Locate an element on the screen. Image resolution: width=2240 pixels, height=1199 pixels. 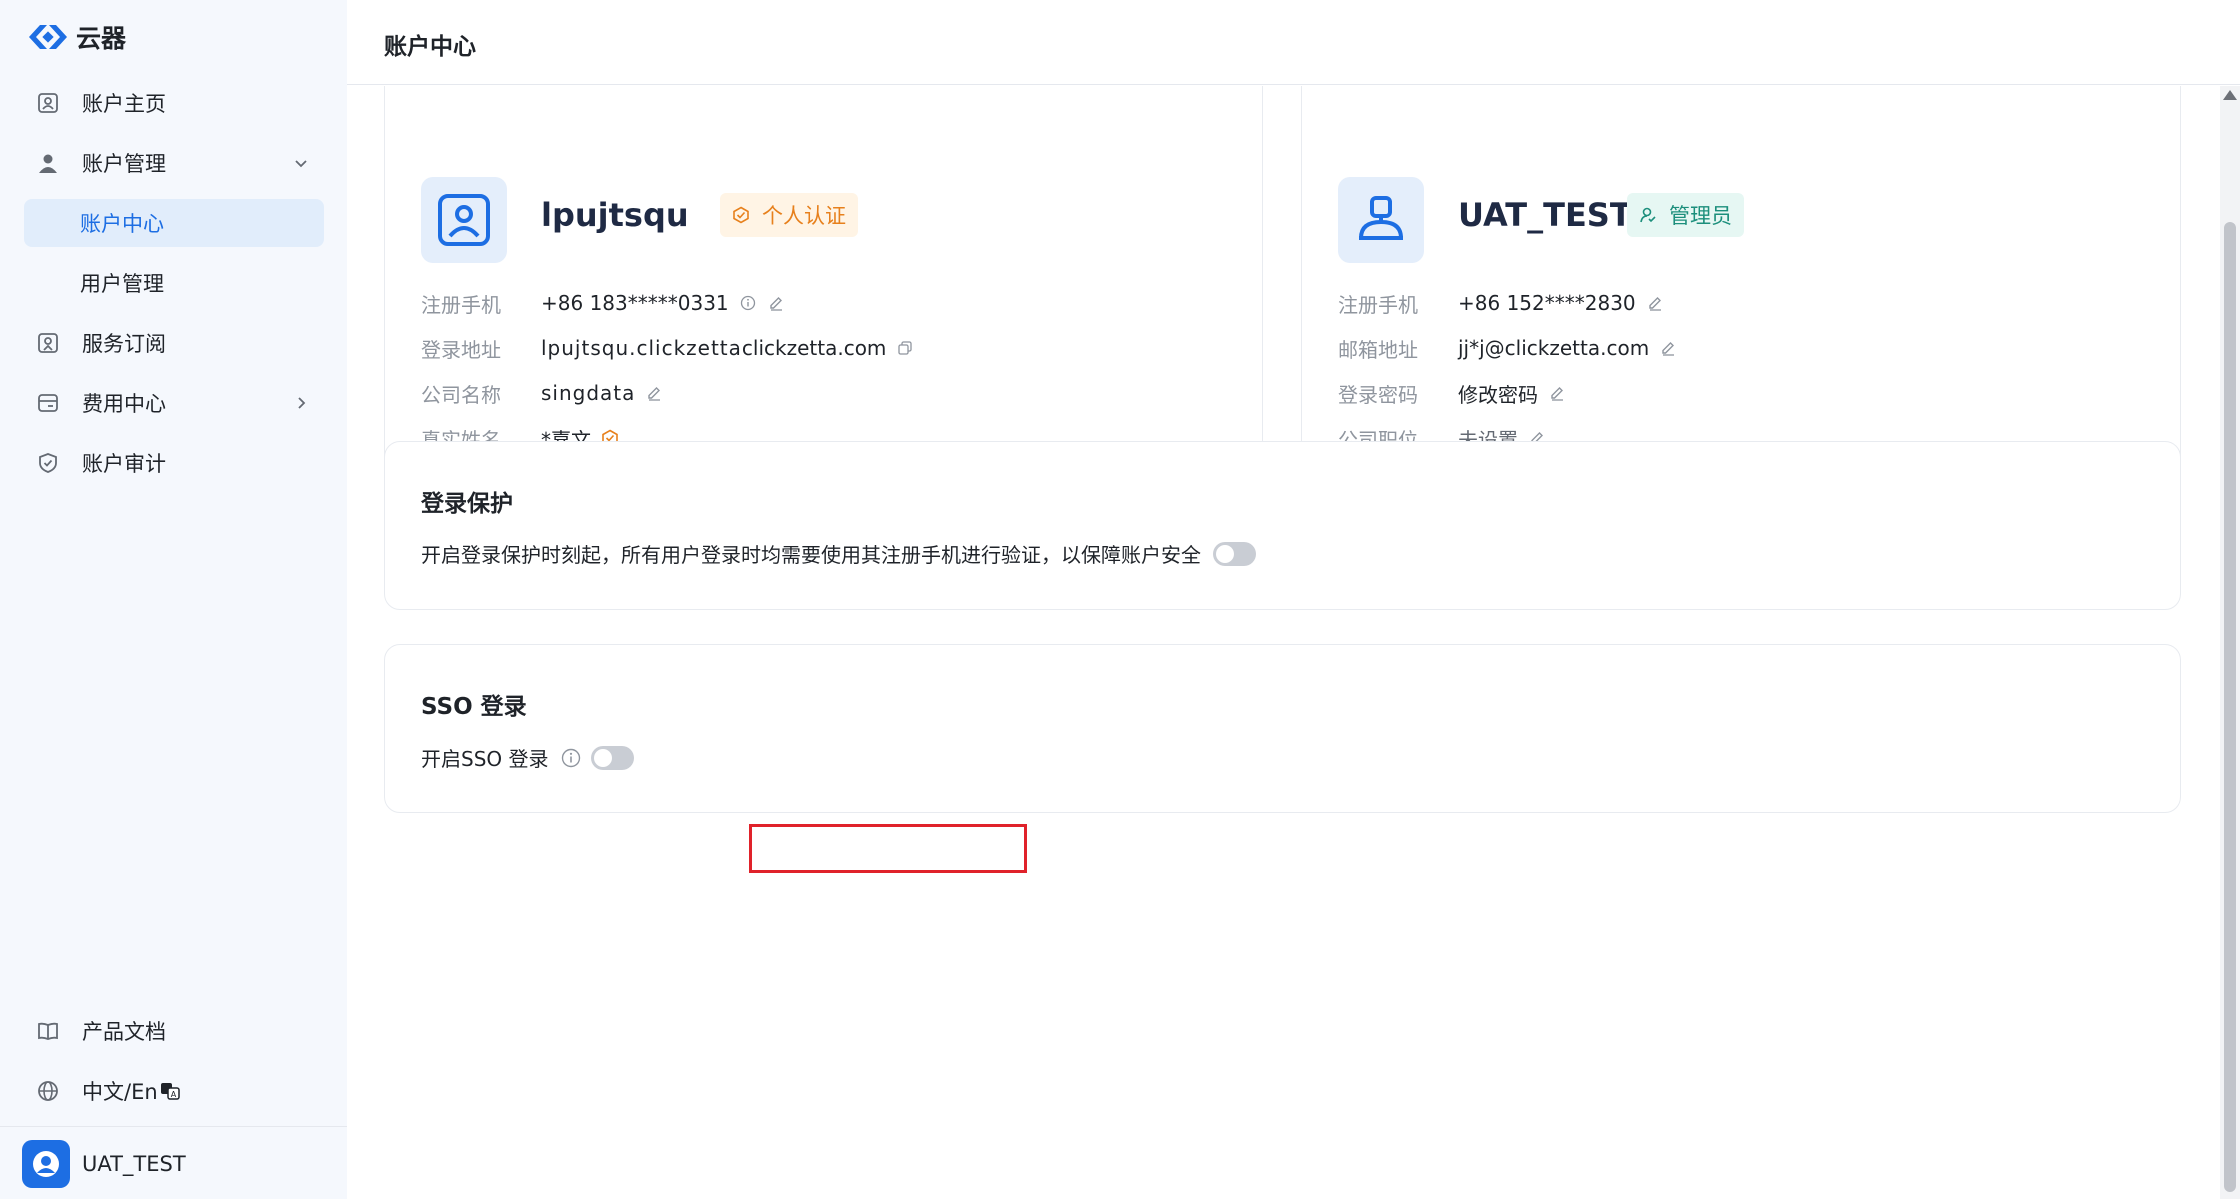
verification-badge-label: 个人认证 is located at coordinates (804, 216).